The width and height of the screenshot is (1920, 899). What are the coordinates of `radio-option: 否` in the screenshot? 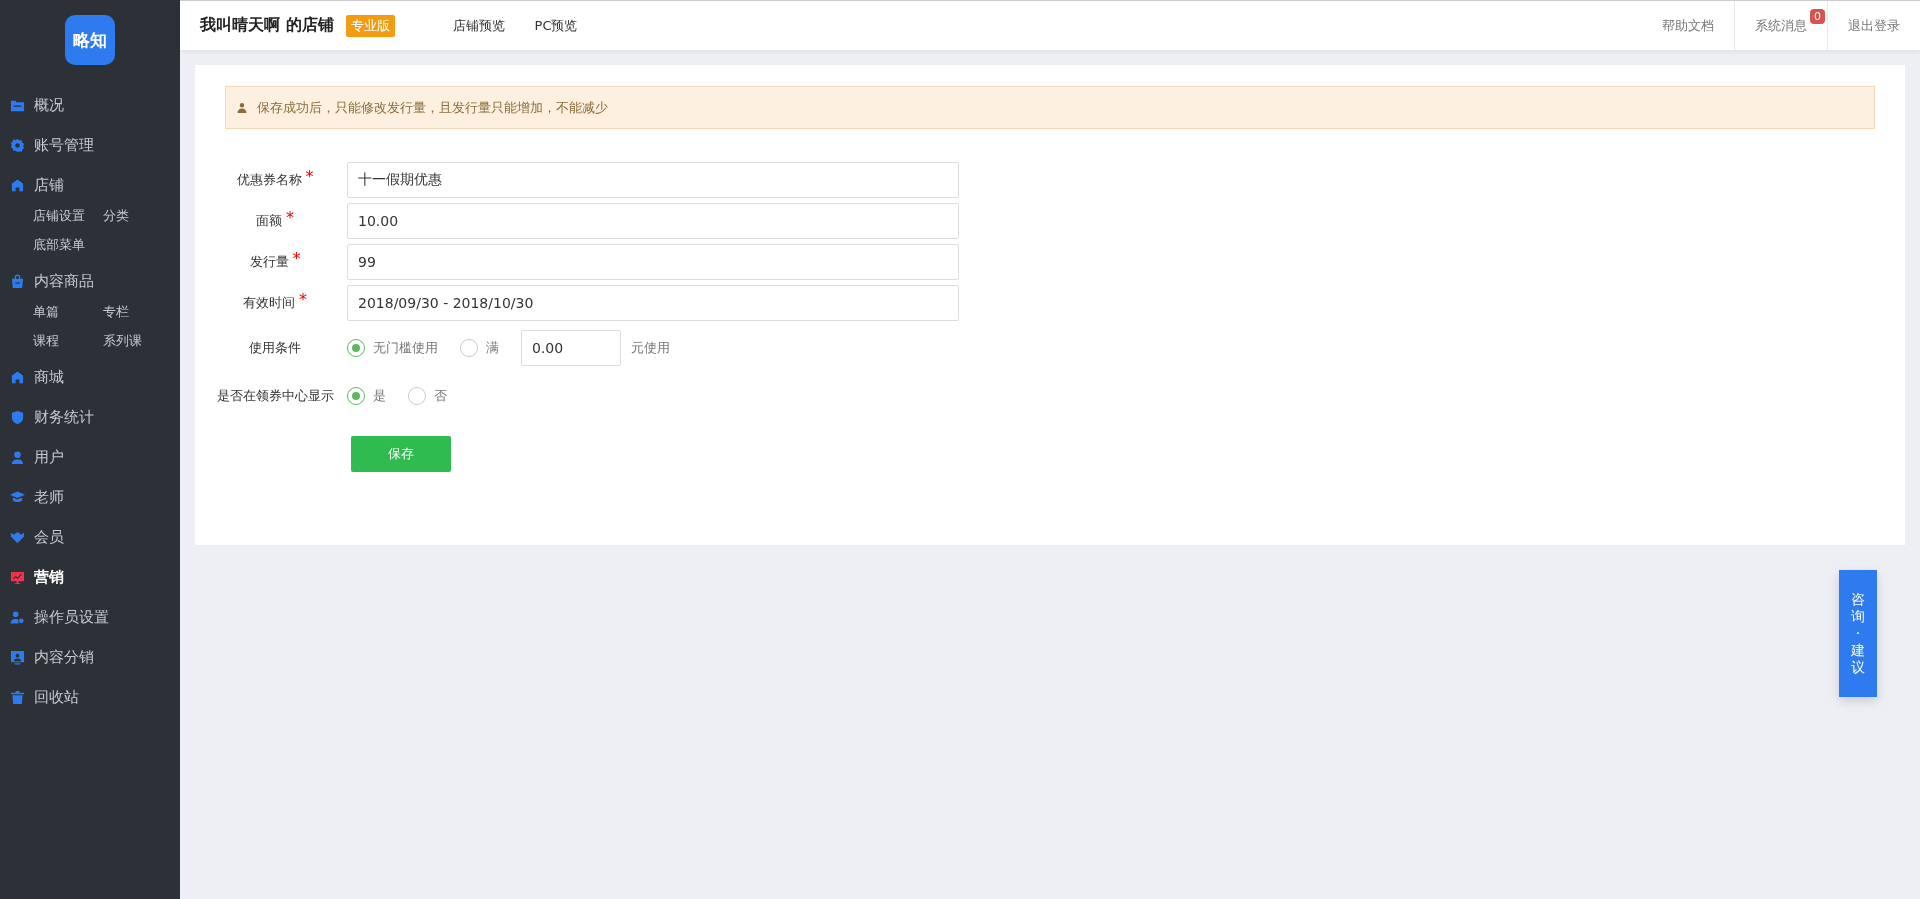 It's located at (427, 396).